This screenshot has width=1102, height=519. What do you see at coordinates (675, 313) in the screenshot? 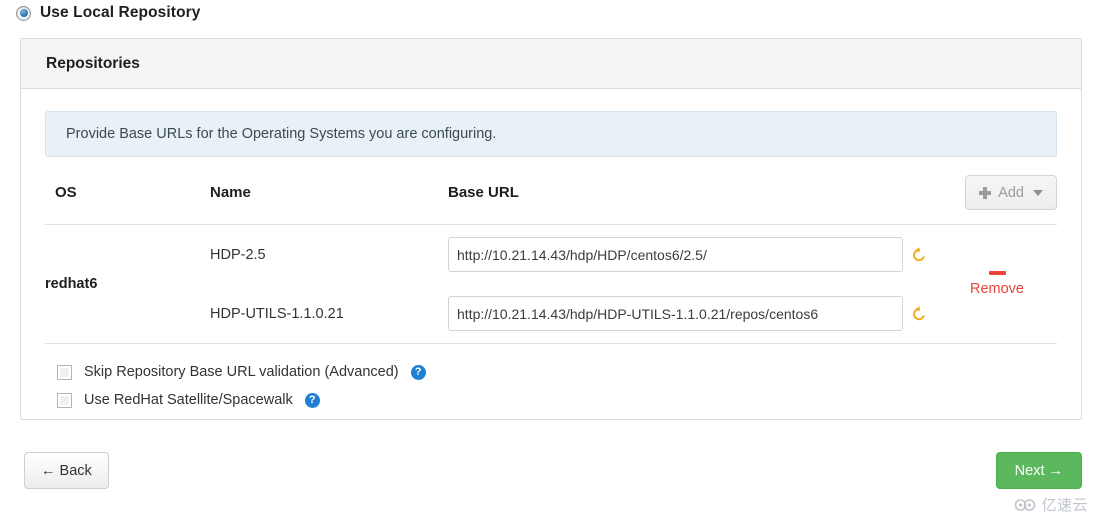
I see `base-url-input-hdp-utils` at bounding box center [675, 313].